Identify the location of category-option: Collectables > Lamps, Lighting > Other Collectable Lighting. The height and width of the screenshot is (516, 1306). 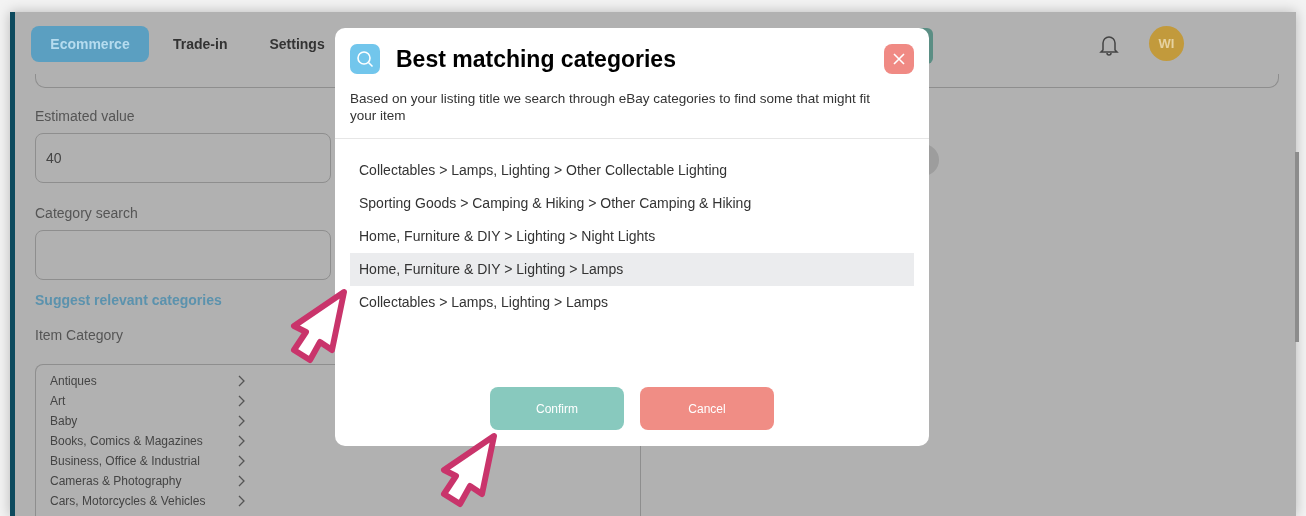
(632, 170).